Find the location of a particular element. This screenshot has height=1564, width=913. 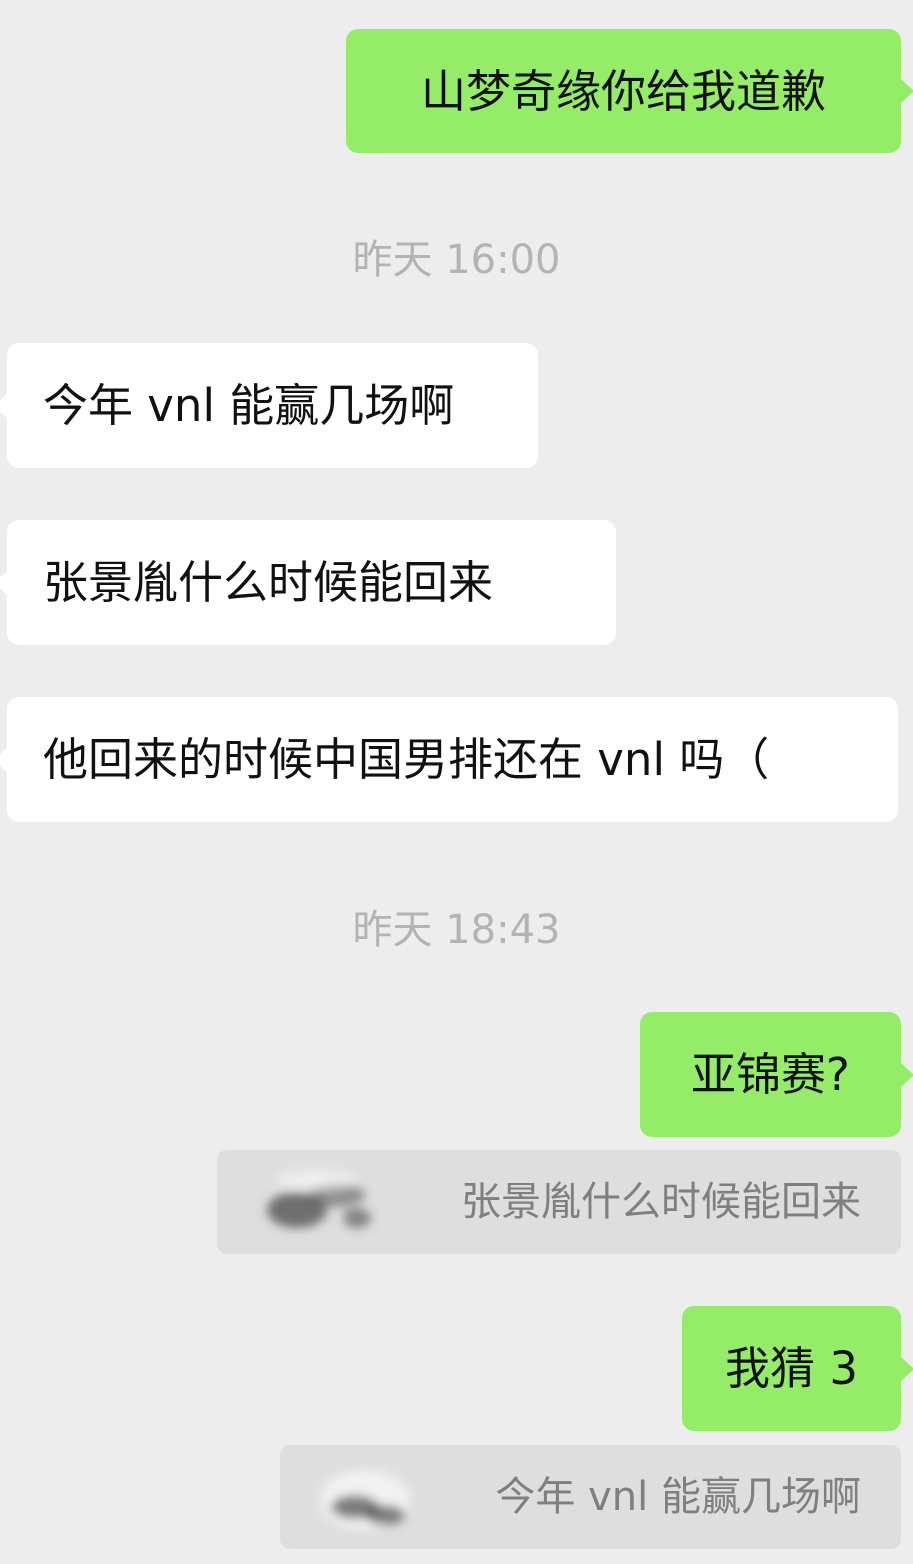

received-message-bubble: 张景胤什么时候能回来 is located at coordinates (308, 582).